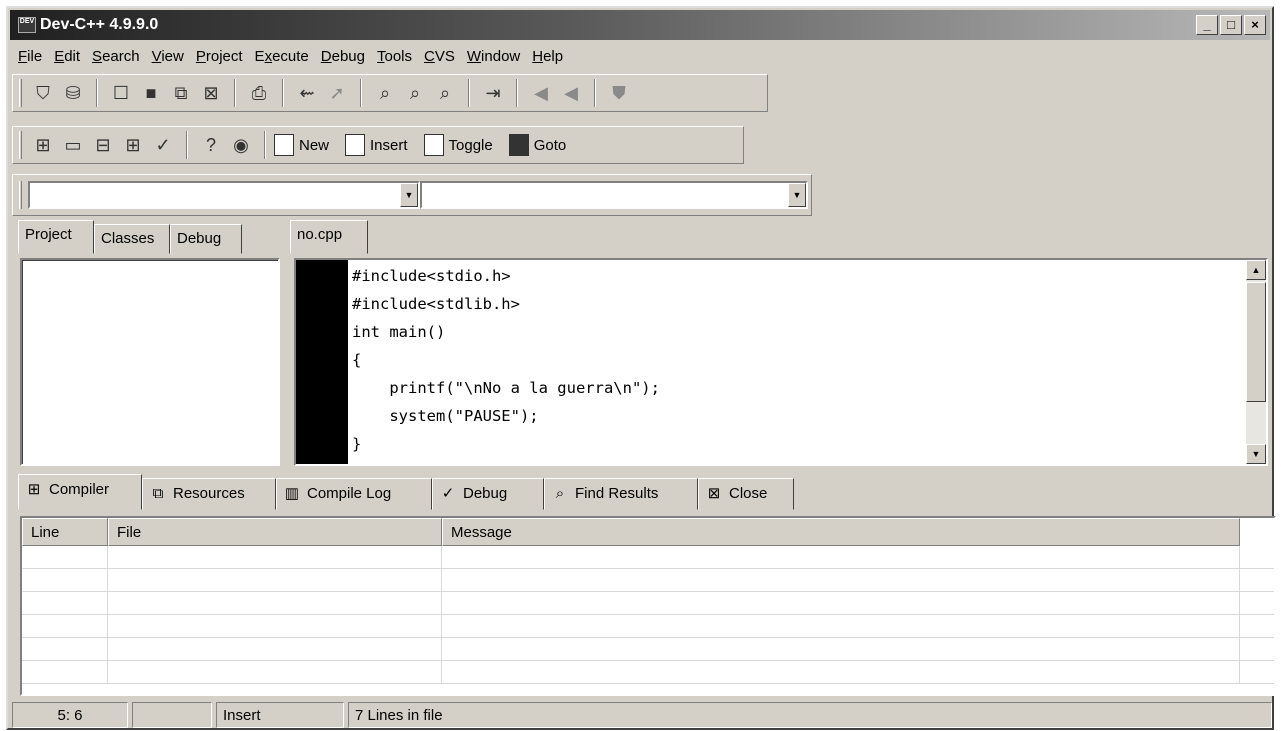  Describe the element at coordinates (506, 332) in the screenshot. I see `code-line: int main()` at that location.